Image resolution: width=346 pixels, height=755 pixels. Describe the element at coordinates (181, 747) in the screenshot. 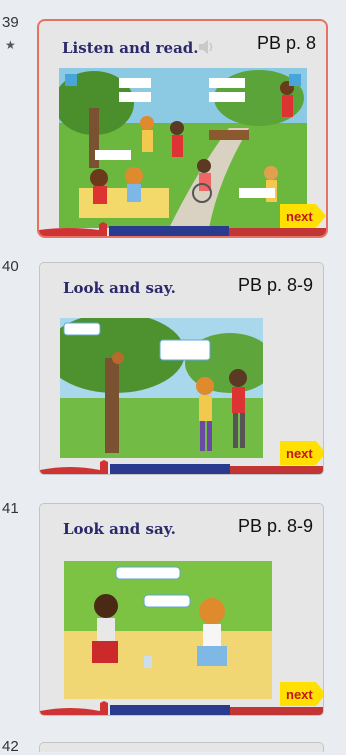

I see `slide-thumbnail-partial` at that location.